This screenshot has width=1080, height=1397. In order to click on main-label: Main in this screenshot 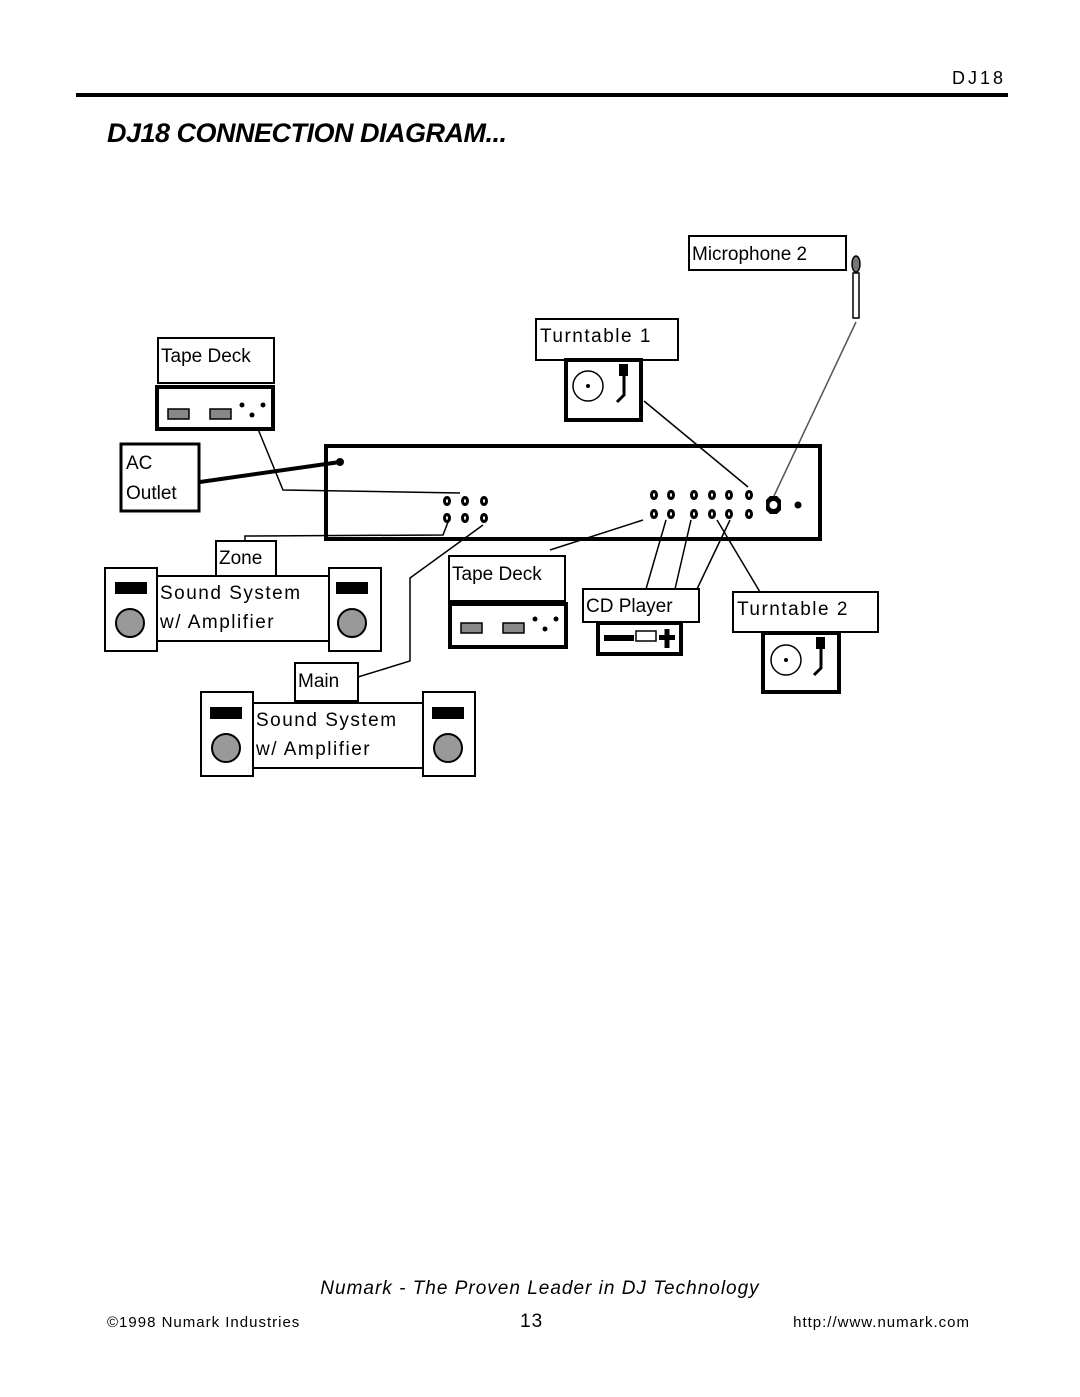, I will do `click(318, 681)`.